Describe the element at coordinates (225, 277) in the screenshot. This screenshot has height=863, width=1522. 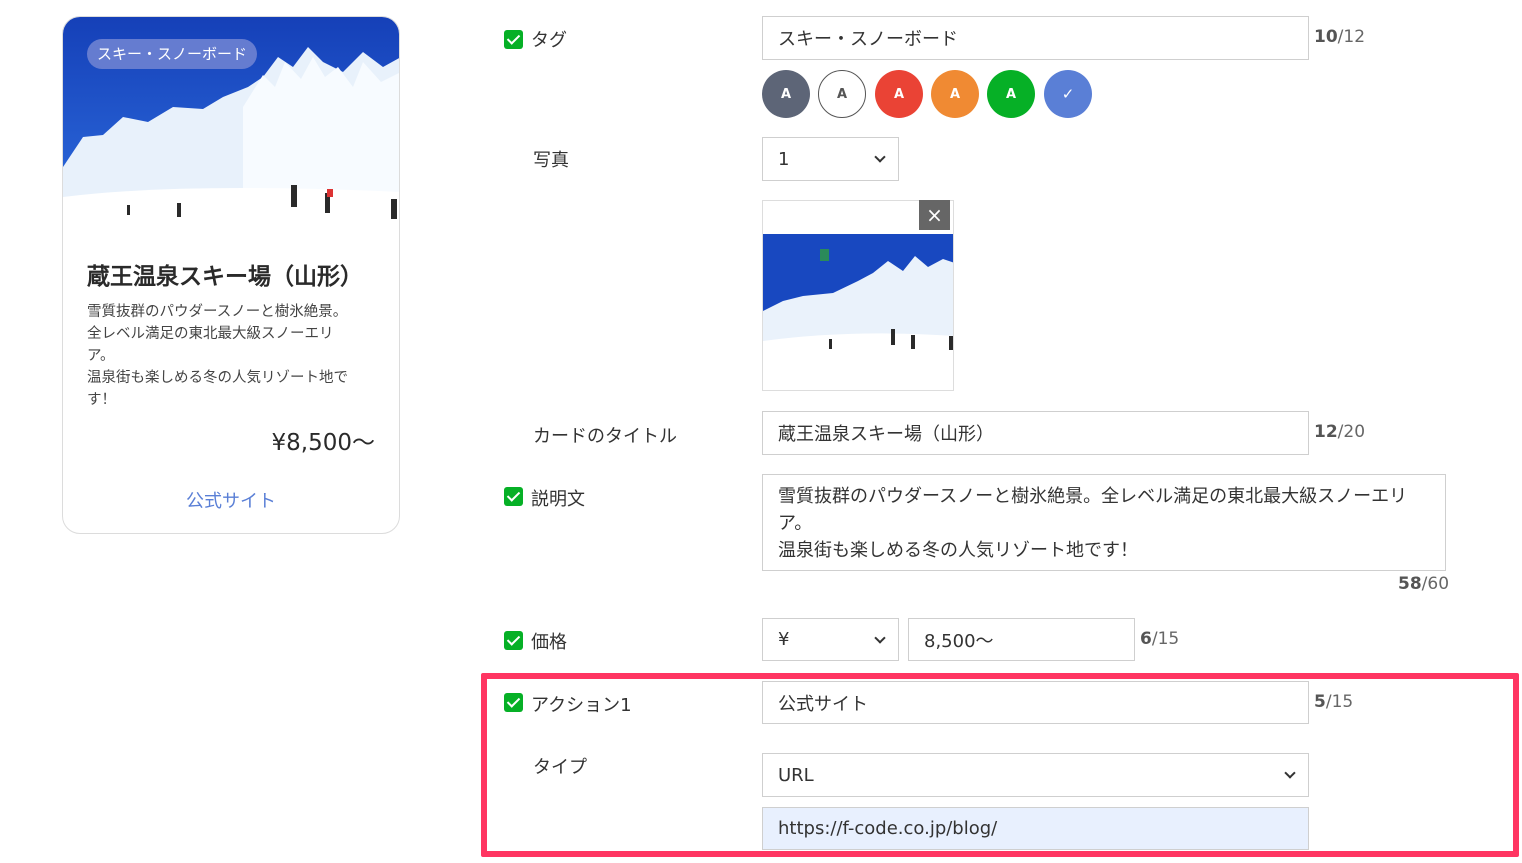
I see `card-title: 蔵王温泉スキー場（山形）` at that location.